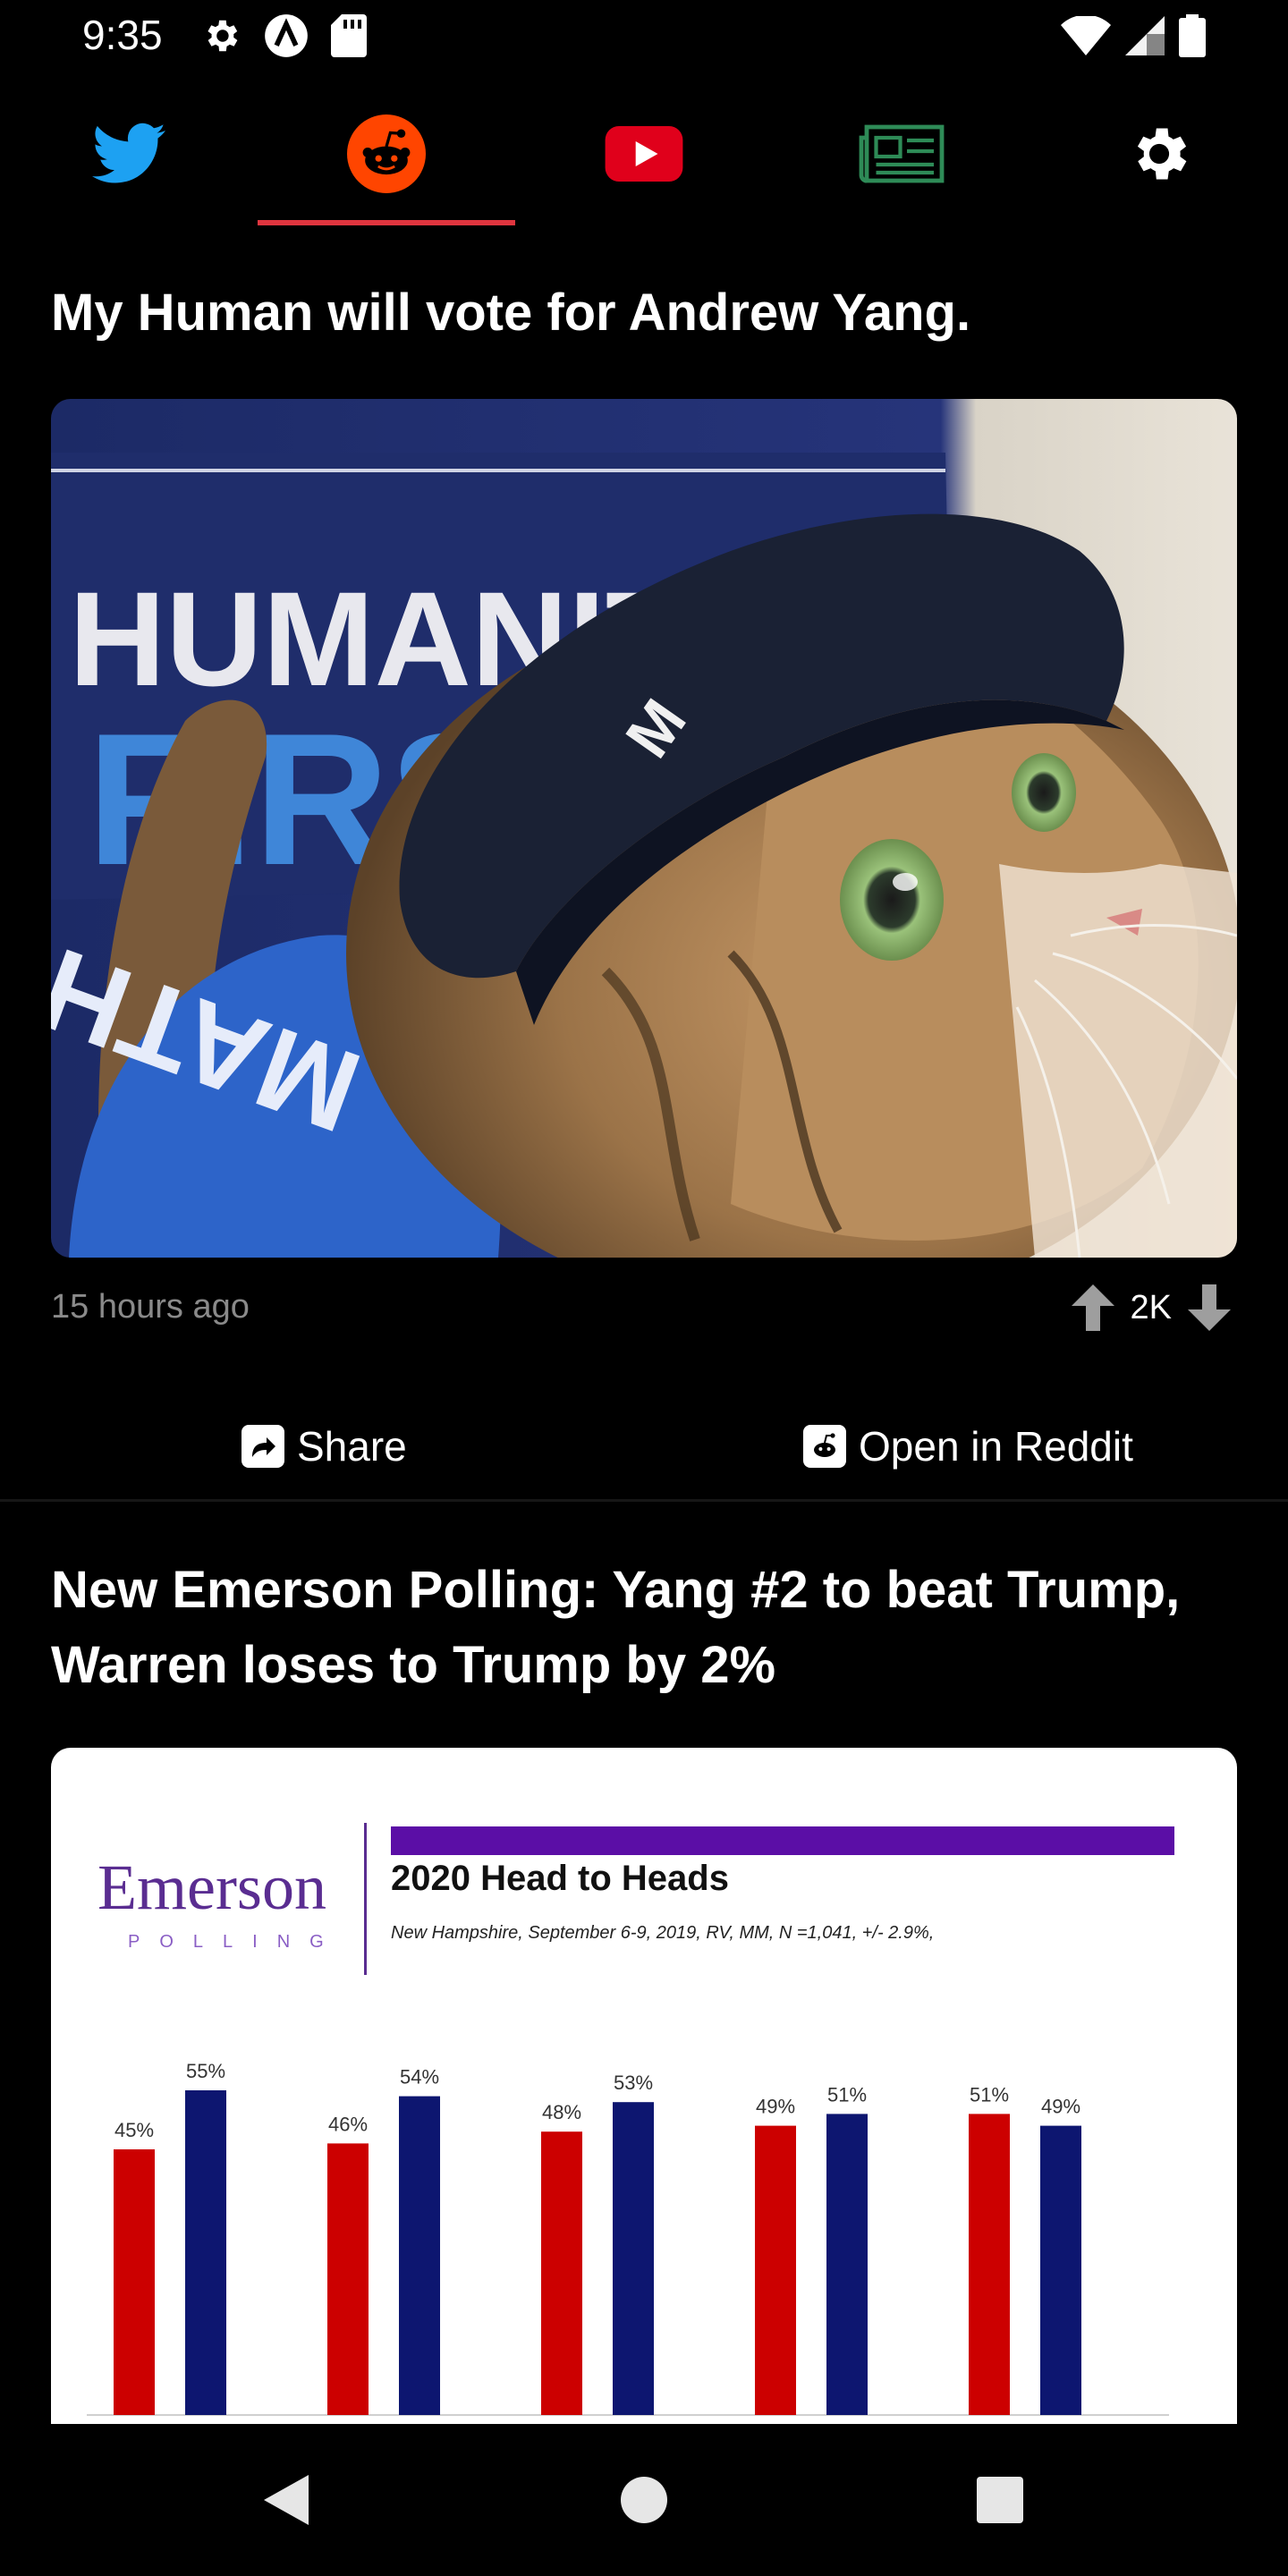  Describe the element at coordinates (286, 35) in the screenshot. I see `app-a-icon` at that location.